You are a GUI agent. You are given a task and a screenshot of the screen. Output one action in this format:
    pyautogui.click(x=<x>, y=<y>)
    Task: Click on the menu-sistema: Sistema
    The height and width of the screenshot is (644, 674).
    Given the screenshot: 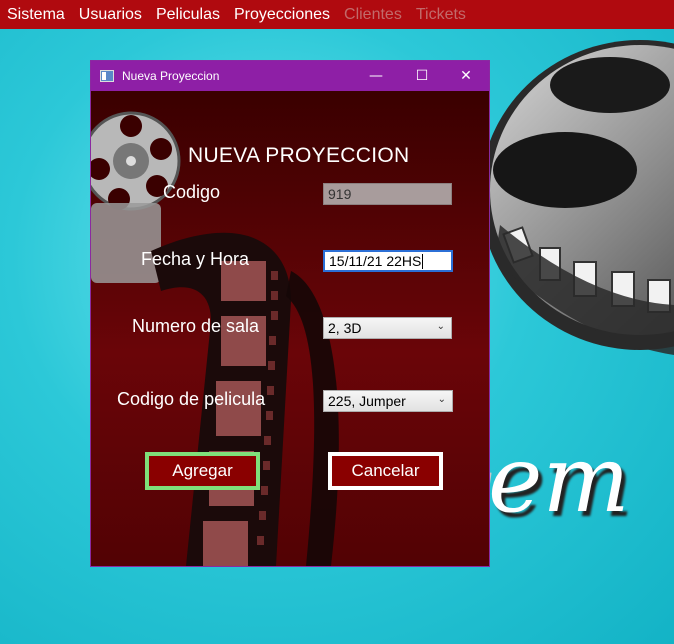 What is the action you would take?
    pyautogui.click(x=36, y=15)
    